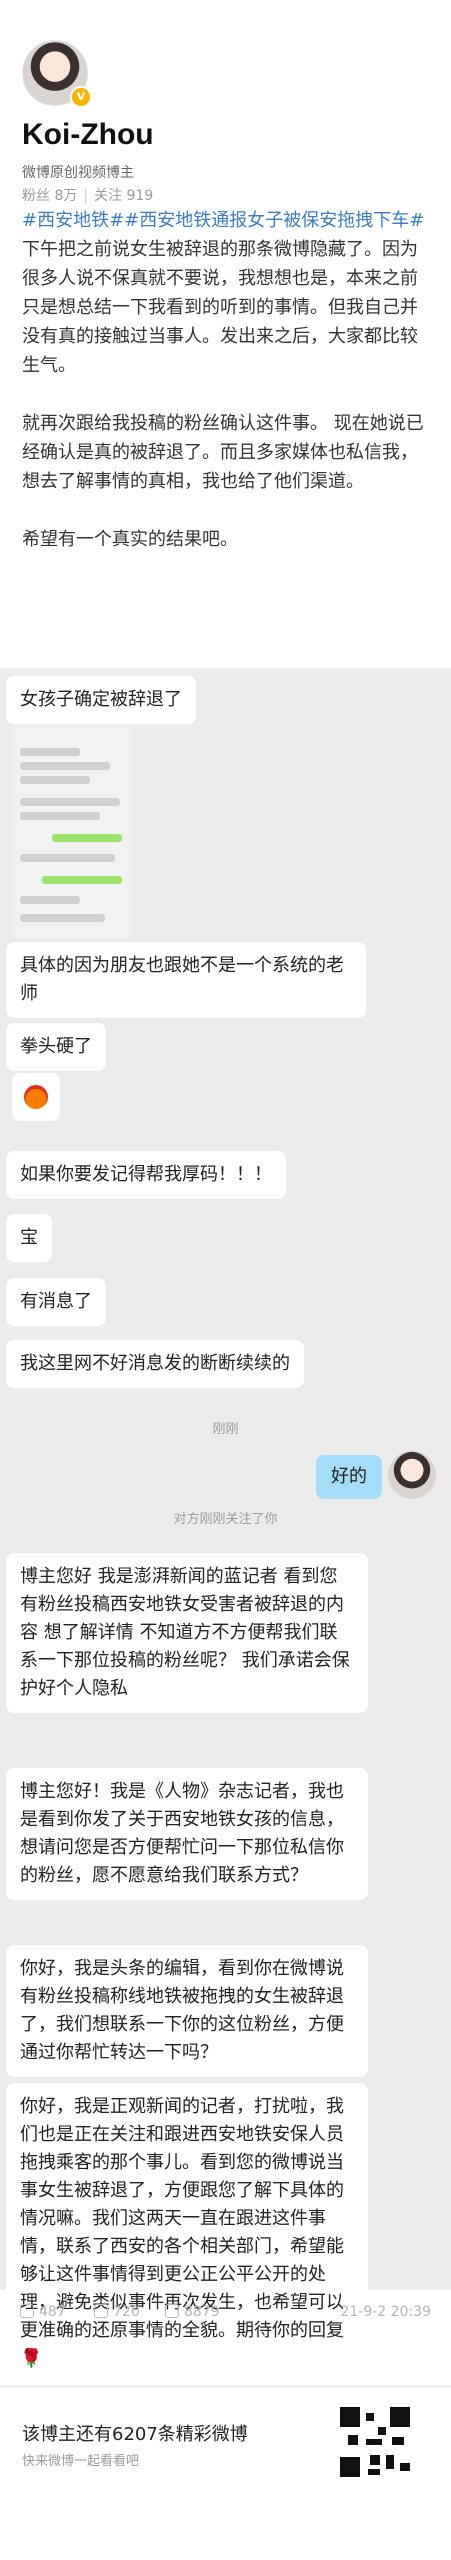  Describe the element at coordinates (202, 2312) in the screenshot. I see `like-count: 8879` at that location.